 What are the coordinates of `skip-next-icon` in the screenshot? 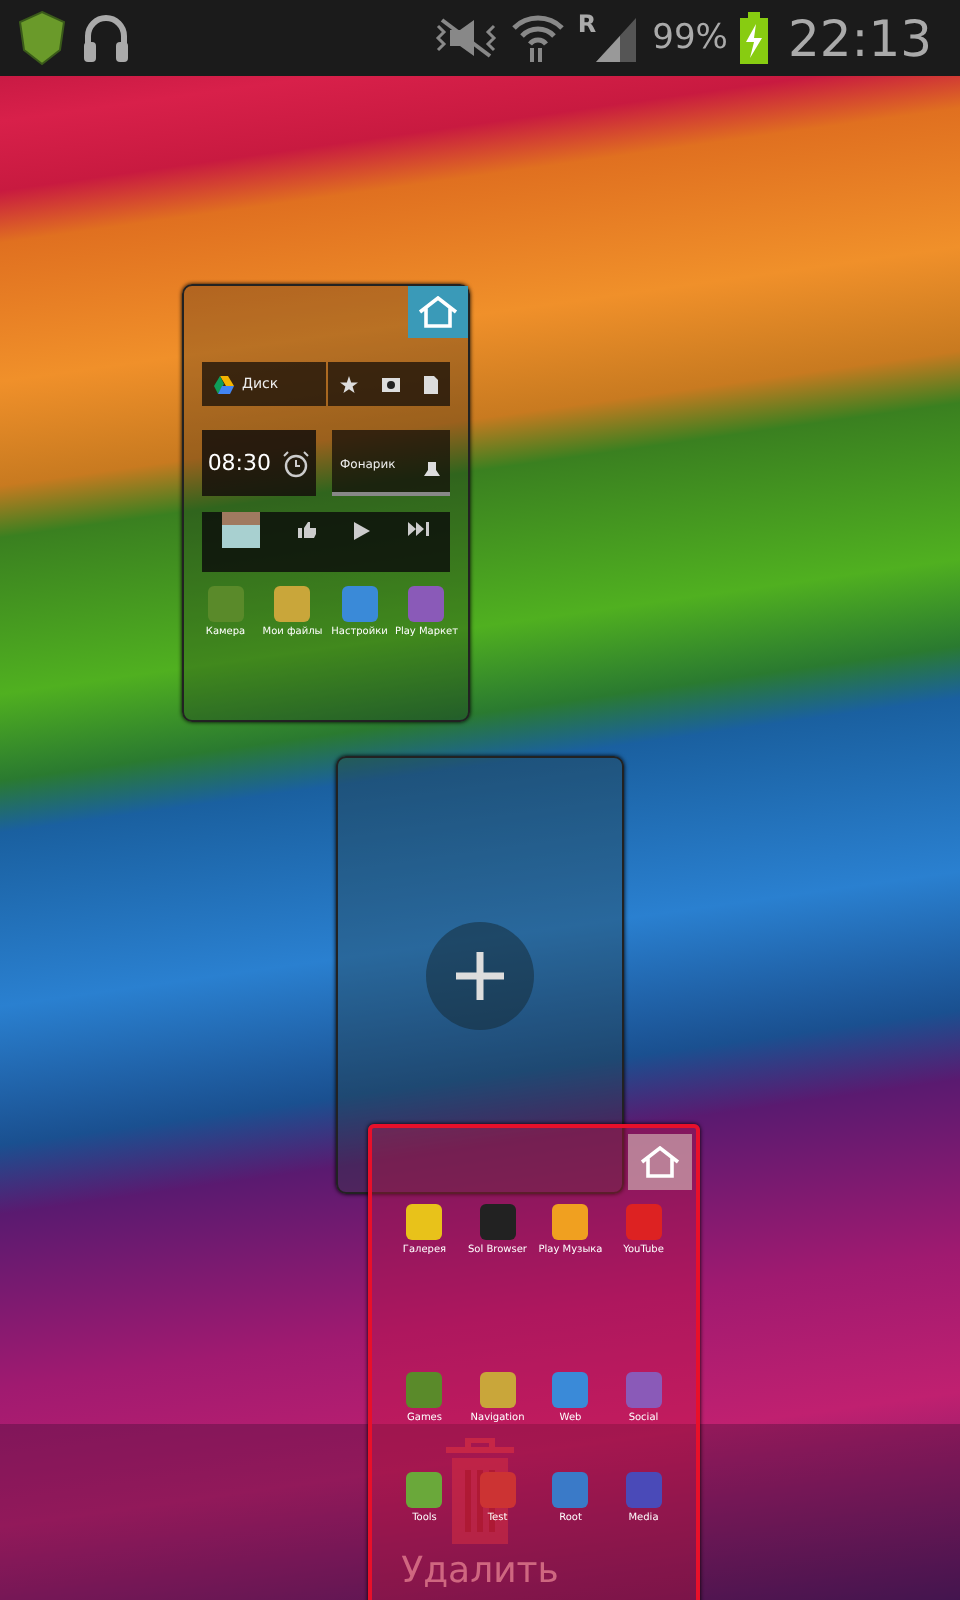 It's located at (419, 529).